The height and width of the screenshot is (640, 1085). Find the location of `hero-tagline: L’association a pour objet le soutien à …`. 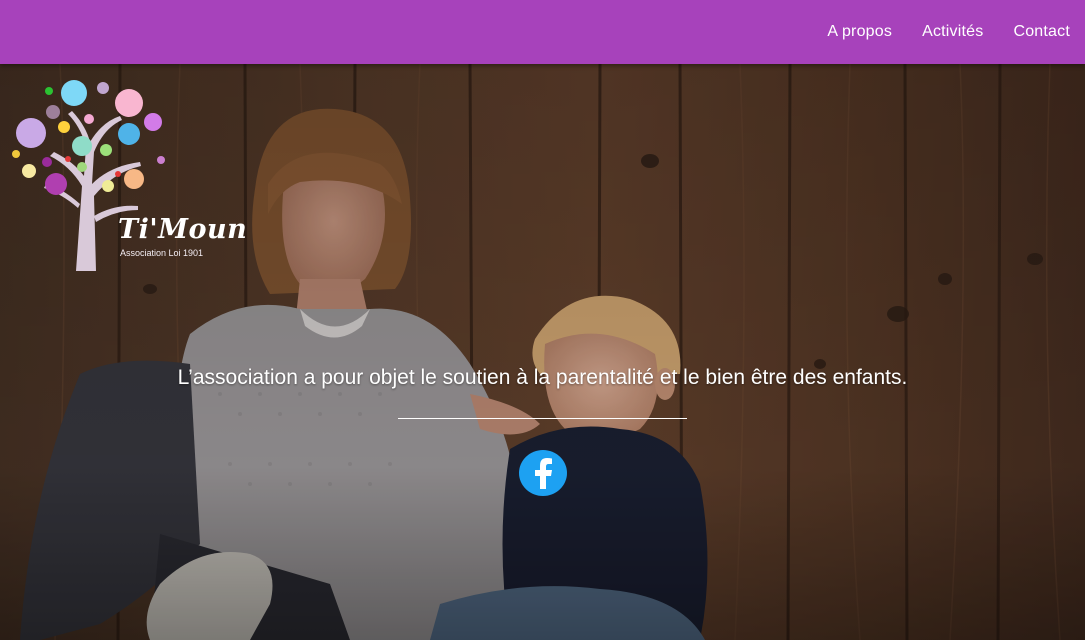

hero-tagline: L’association a pour objet le soutien à … is located at coordinates (542, 377).